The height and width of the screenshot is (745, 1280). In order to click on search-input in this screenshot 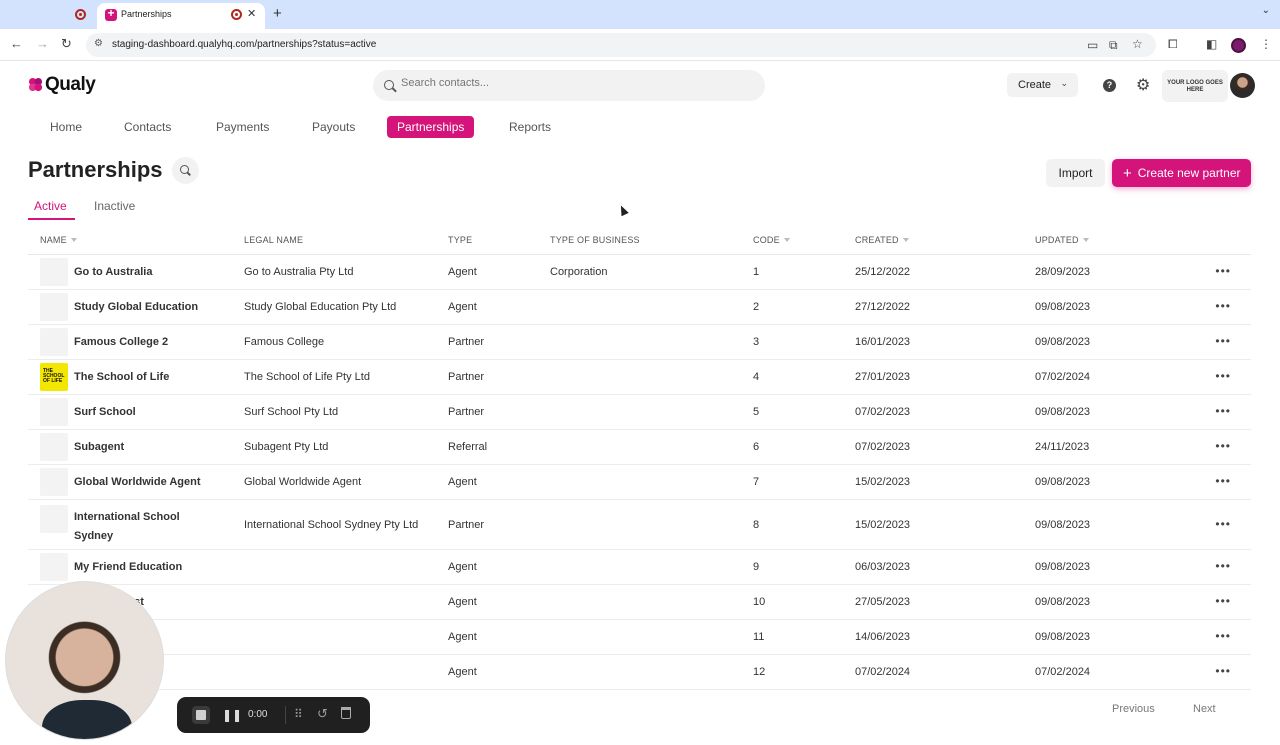, I will do `click(571, 83)`.